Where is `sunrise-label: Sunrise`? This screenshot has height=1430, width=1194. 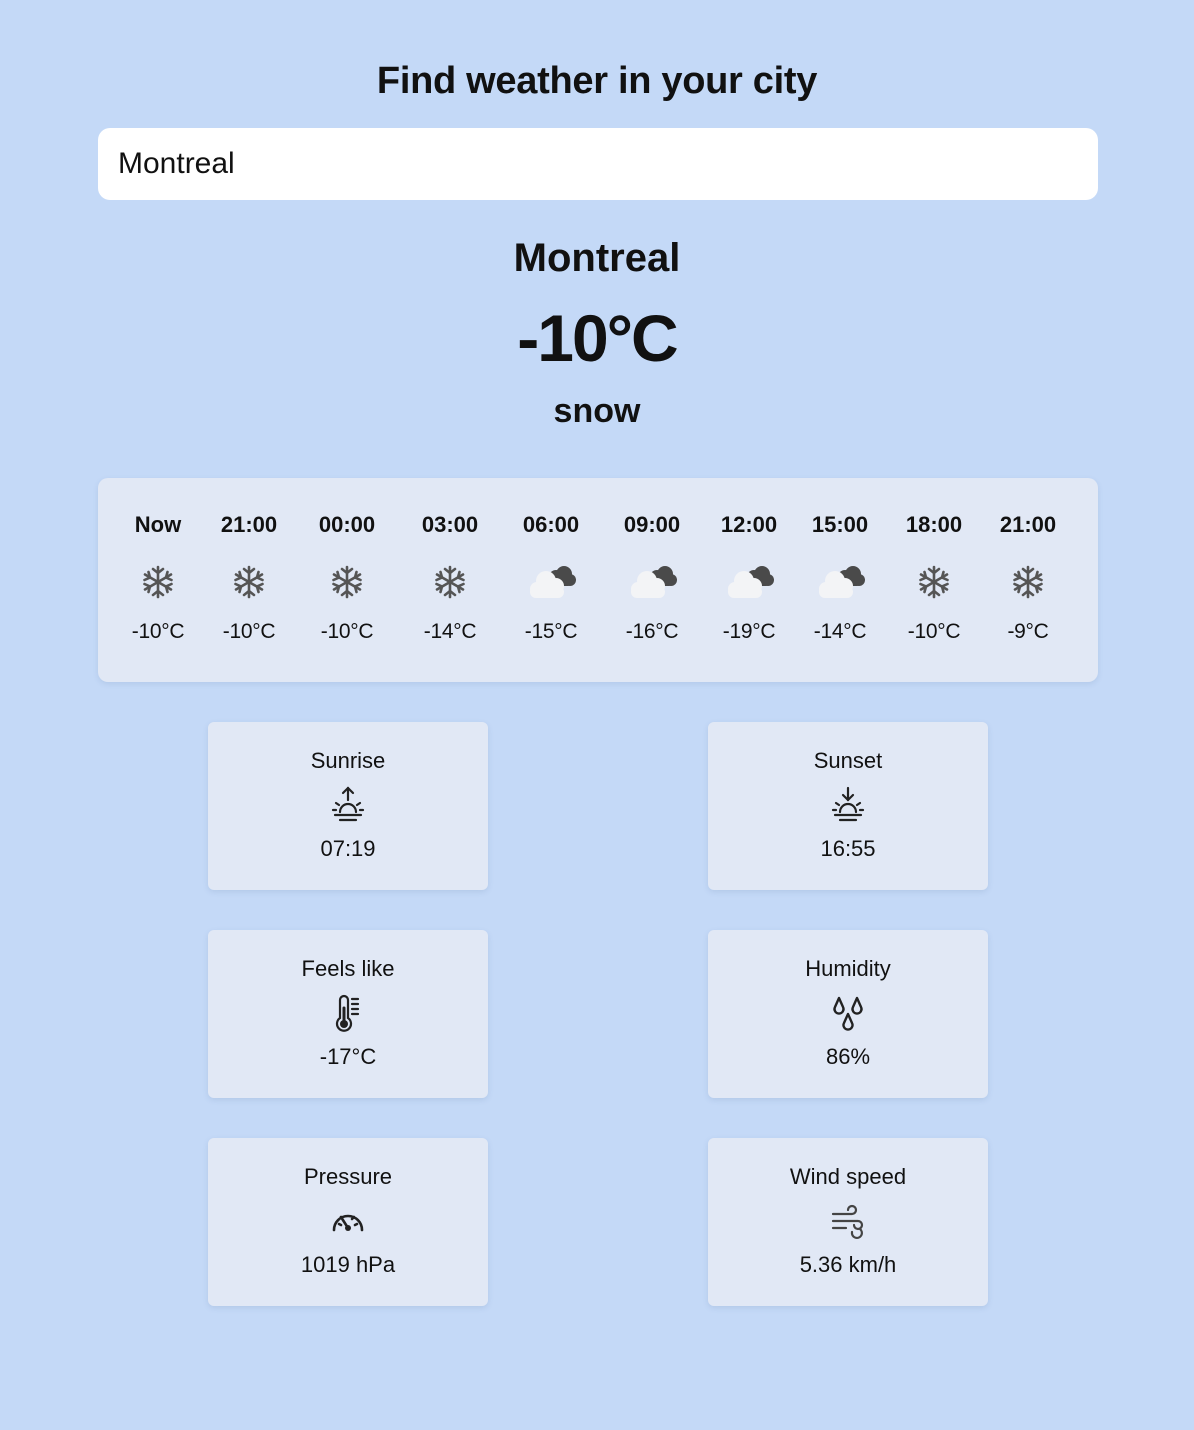 sunrise-label: Sunrise is located at coordinates (348, 760).